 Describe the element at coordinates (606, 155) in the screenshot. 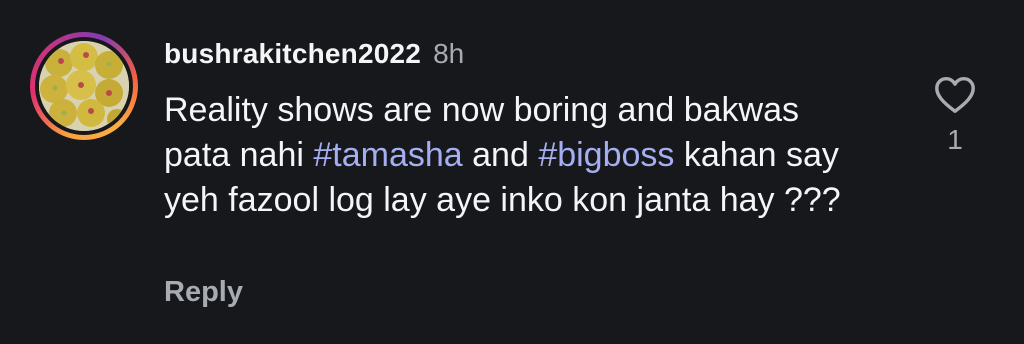

I see `hashtag-bigboss: #bigboss` at that location.